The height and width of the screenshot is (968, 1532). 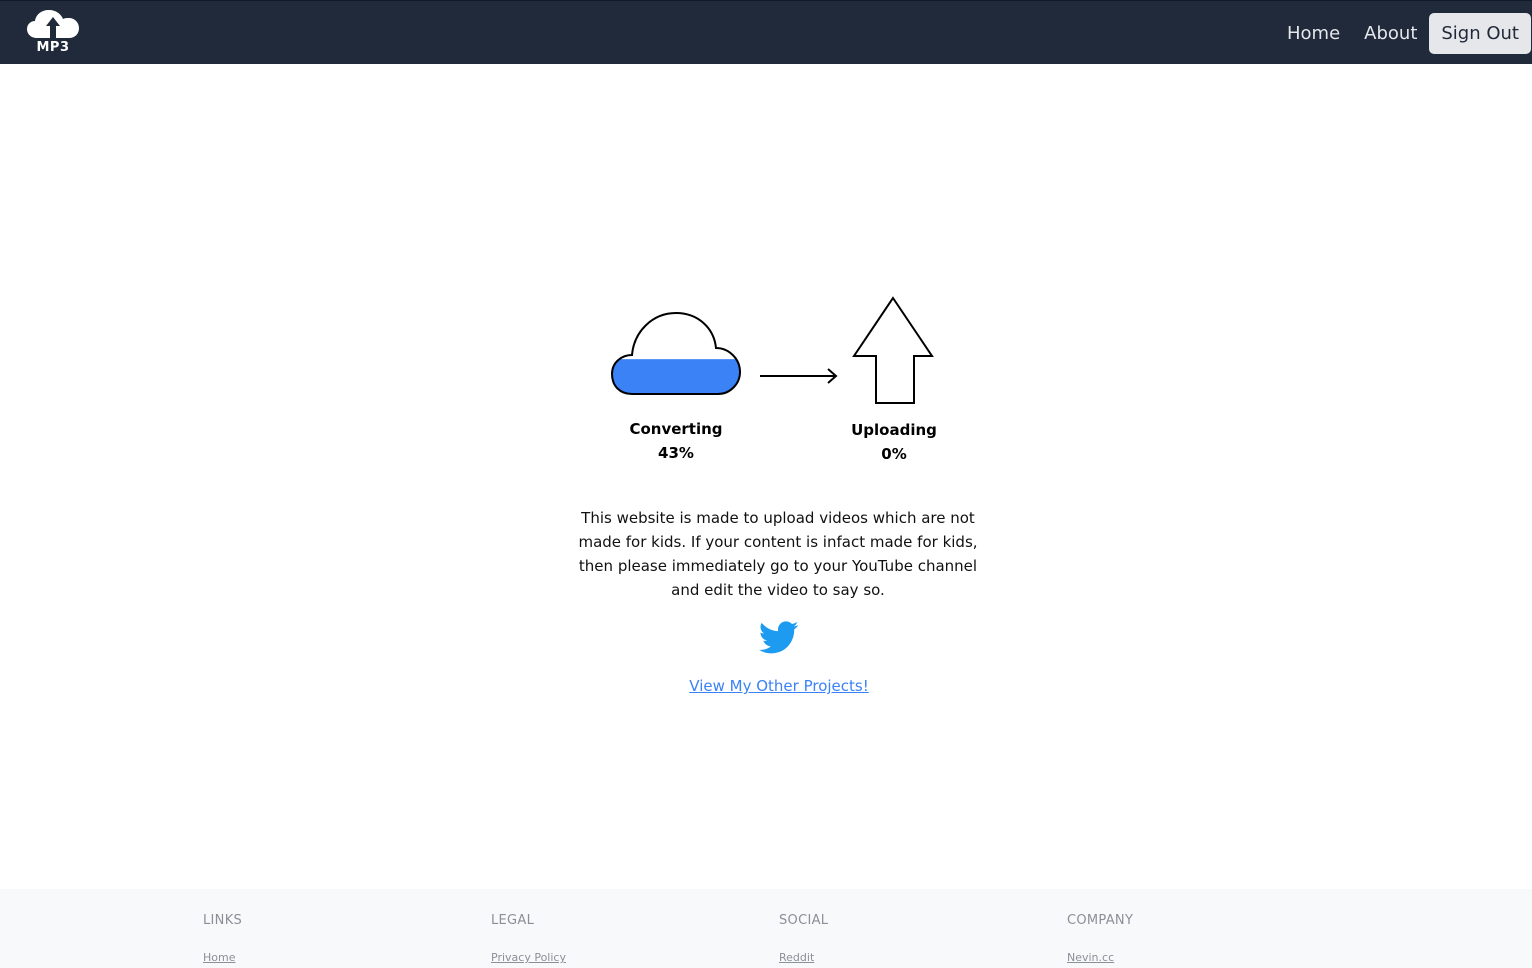 What do you see at coordinates (676, 376) in the screenshot?
I see `converting-progress-fill` at bounding box center [676, 376].